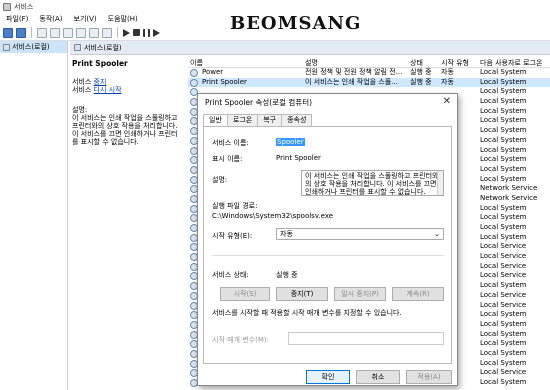  I want to click on stop-button: 중지(T), so click(302, 294).